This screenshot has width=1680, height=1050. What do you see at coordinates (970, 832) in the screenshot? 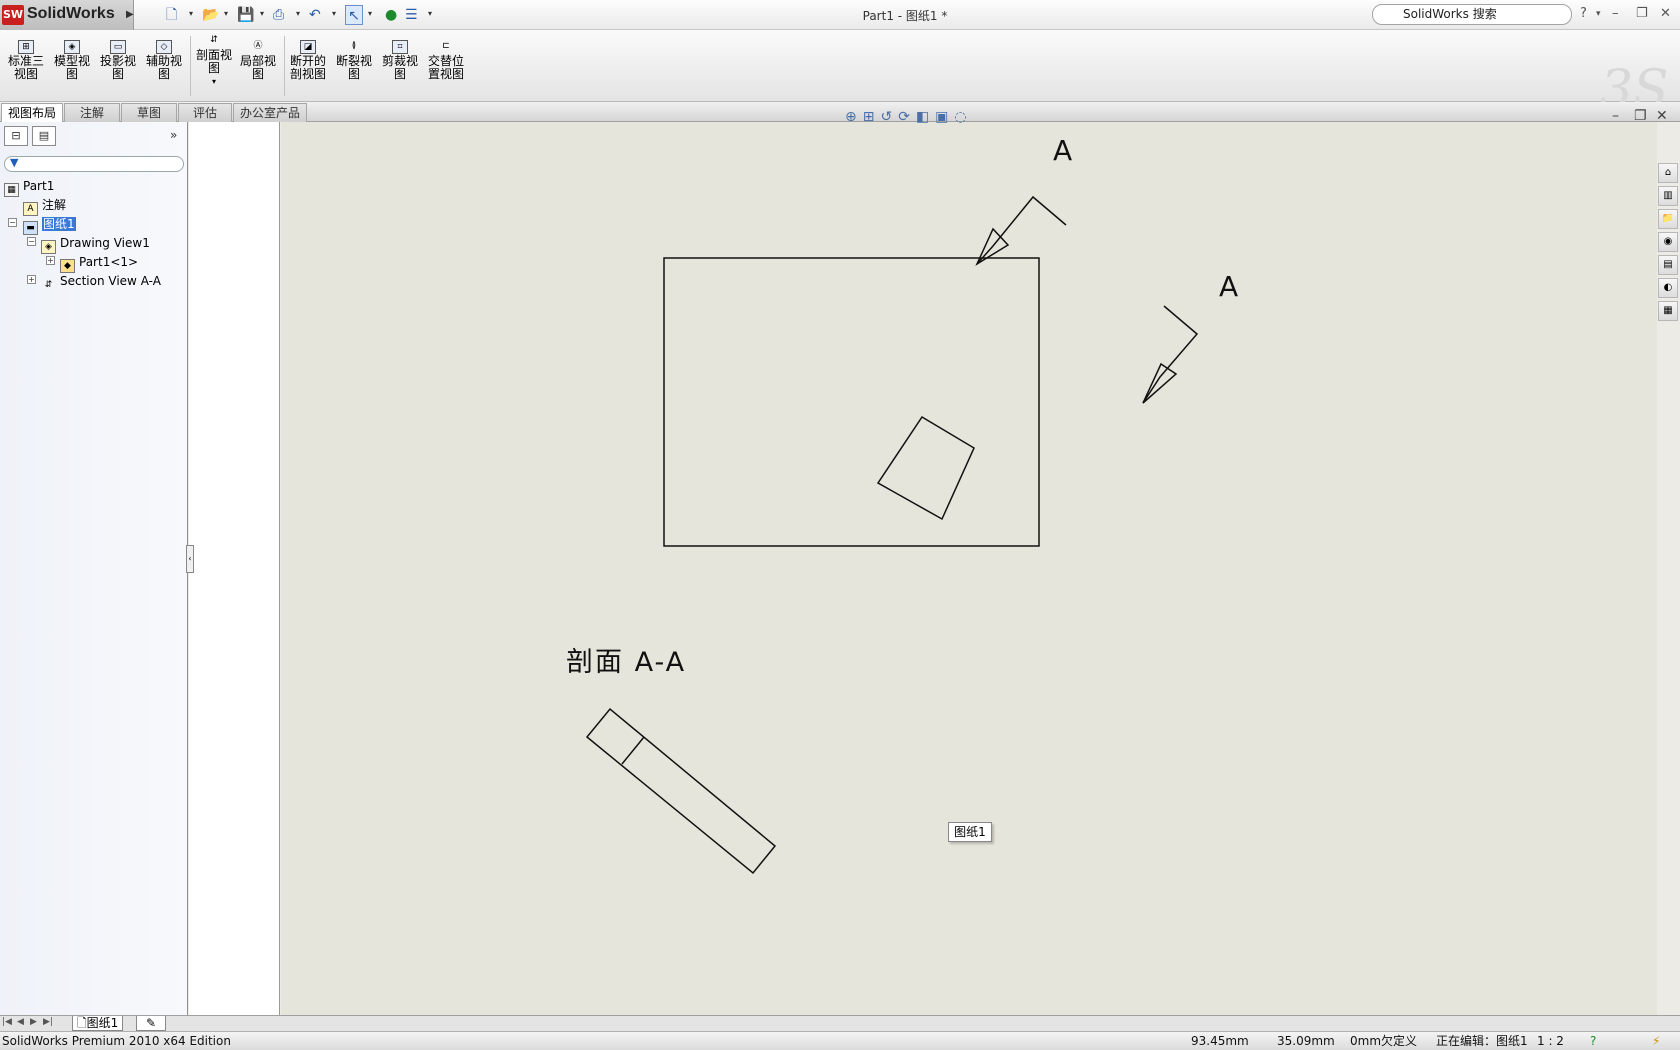
I see `sheet-name-tooltip: 图纸1` at bounding box center [970, 832].